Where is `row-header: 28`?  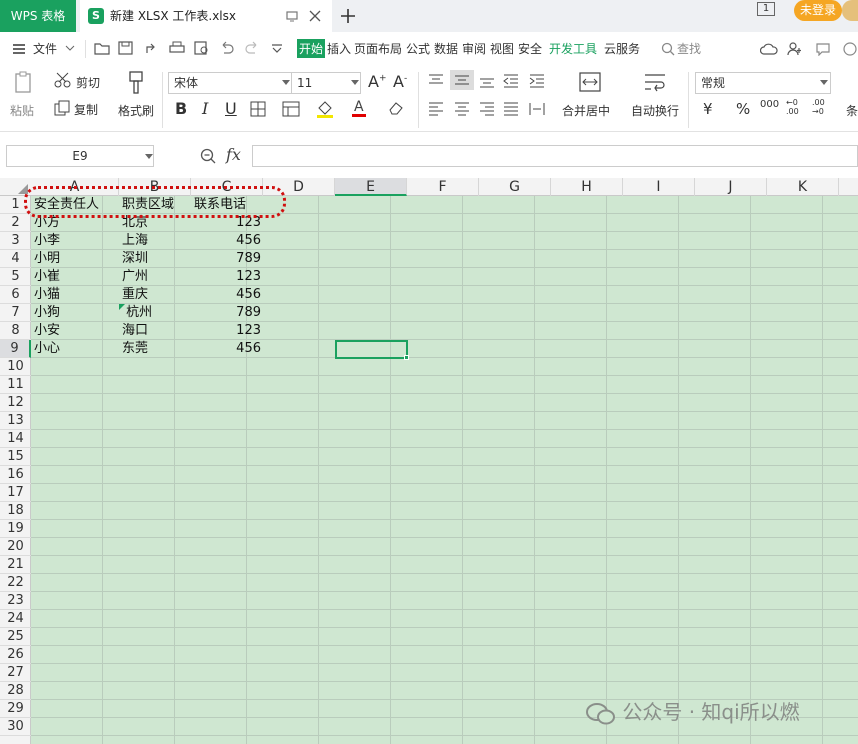
row-header: 28 is located at coordinates (15, 691).